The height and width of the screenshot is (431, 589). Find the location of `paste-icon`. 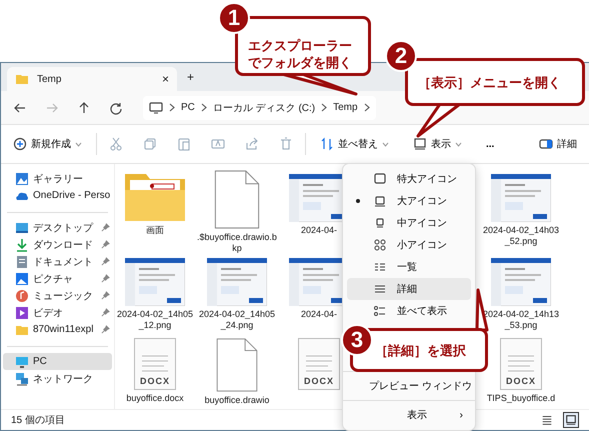

paste-icon is located at coordinates (184, 144).